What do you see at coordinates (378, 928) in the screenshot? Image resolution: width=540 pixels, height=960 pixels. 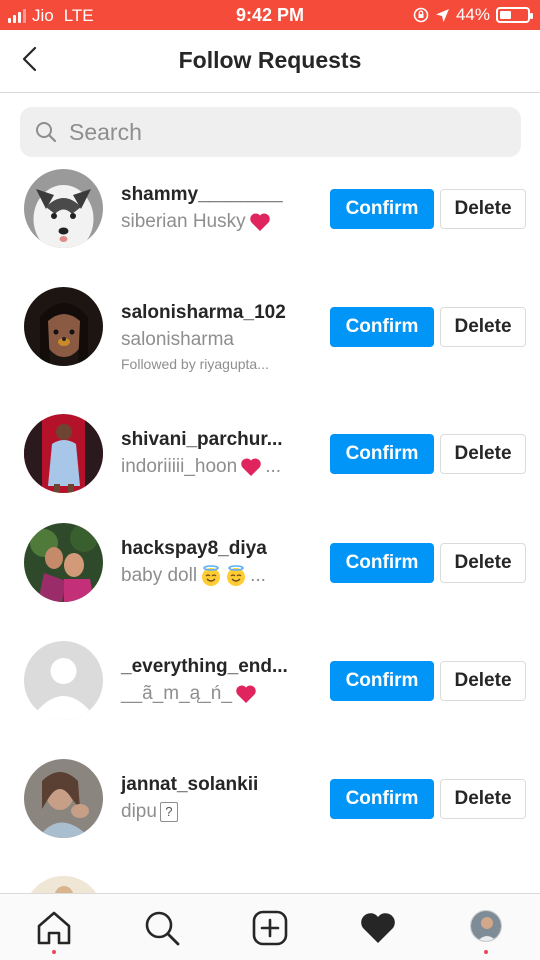 I see `activity-heart-icon` at bounding box center [378, 928].